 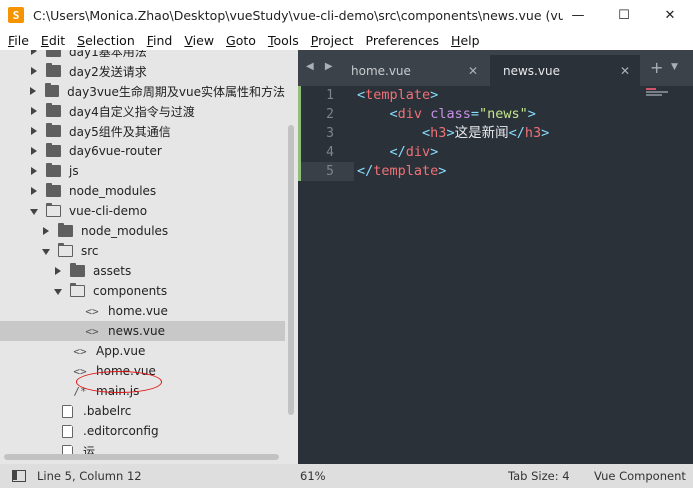 What do you see at coordinates (403, 40) in the screenshot?
I see `menu-preferences: Preferences` at bounding box center [403, 40].